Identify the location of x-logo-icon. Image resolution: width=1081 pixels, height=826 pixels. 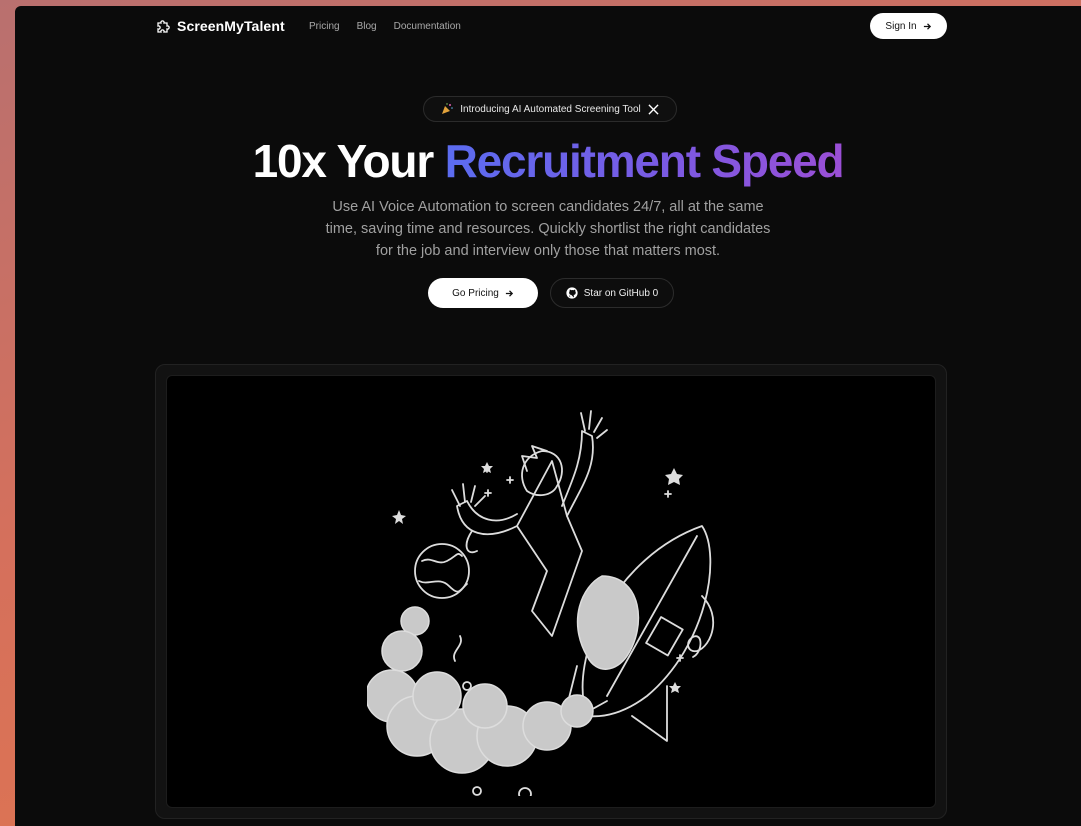
(653, 109).